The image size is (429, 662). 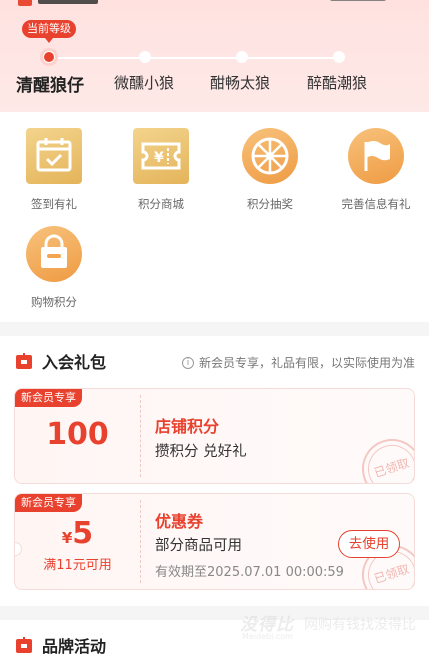 I want to click on current-level-badge: 当前等级, so click(x=49, y=31).